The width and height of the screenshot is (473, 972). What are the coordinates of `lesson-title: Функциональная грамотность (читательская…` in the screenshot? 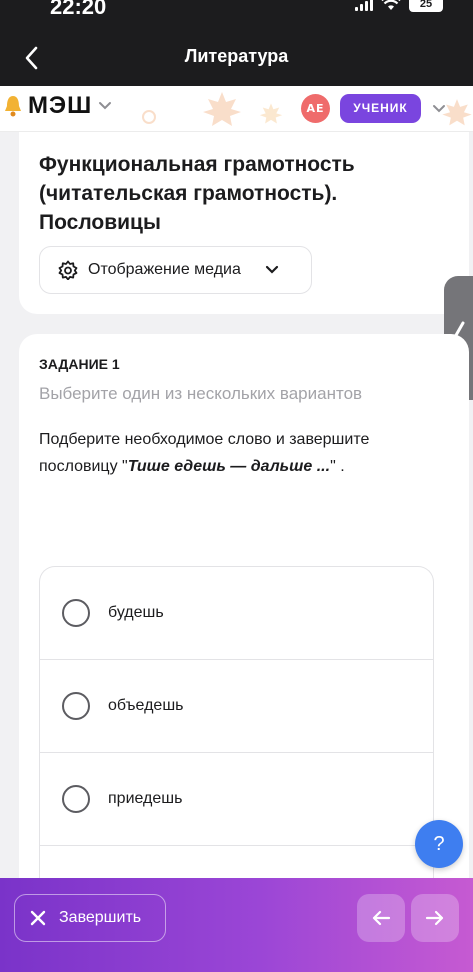 It's located at (197, 193).